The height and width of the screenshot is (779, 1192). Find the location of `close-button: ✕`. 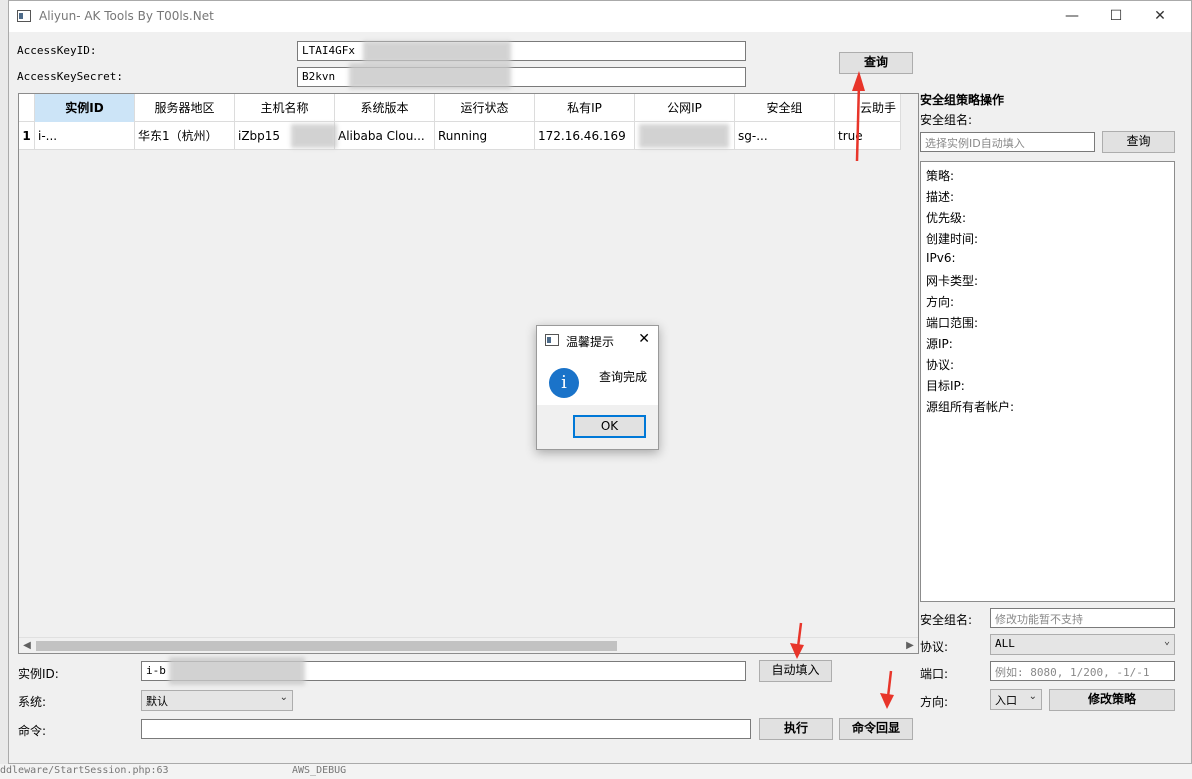

close-button: ✕ is located at coordinates (1160, 16).